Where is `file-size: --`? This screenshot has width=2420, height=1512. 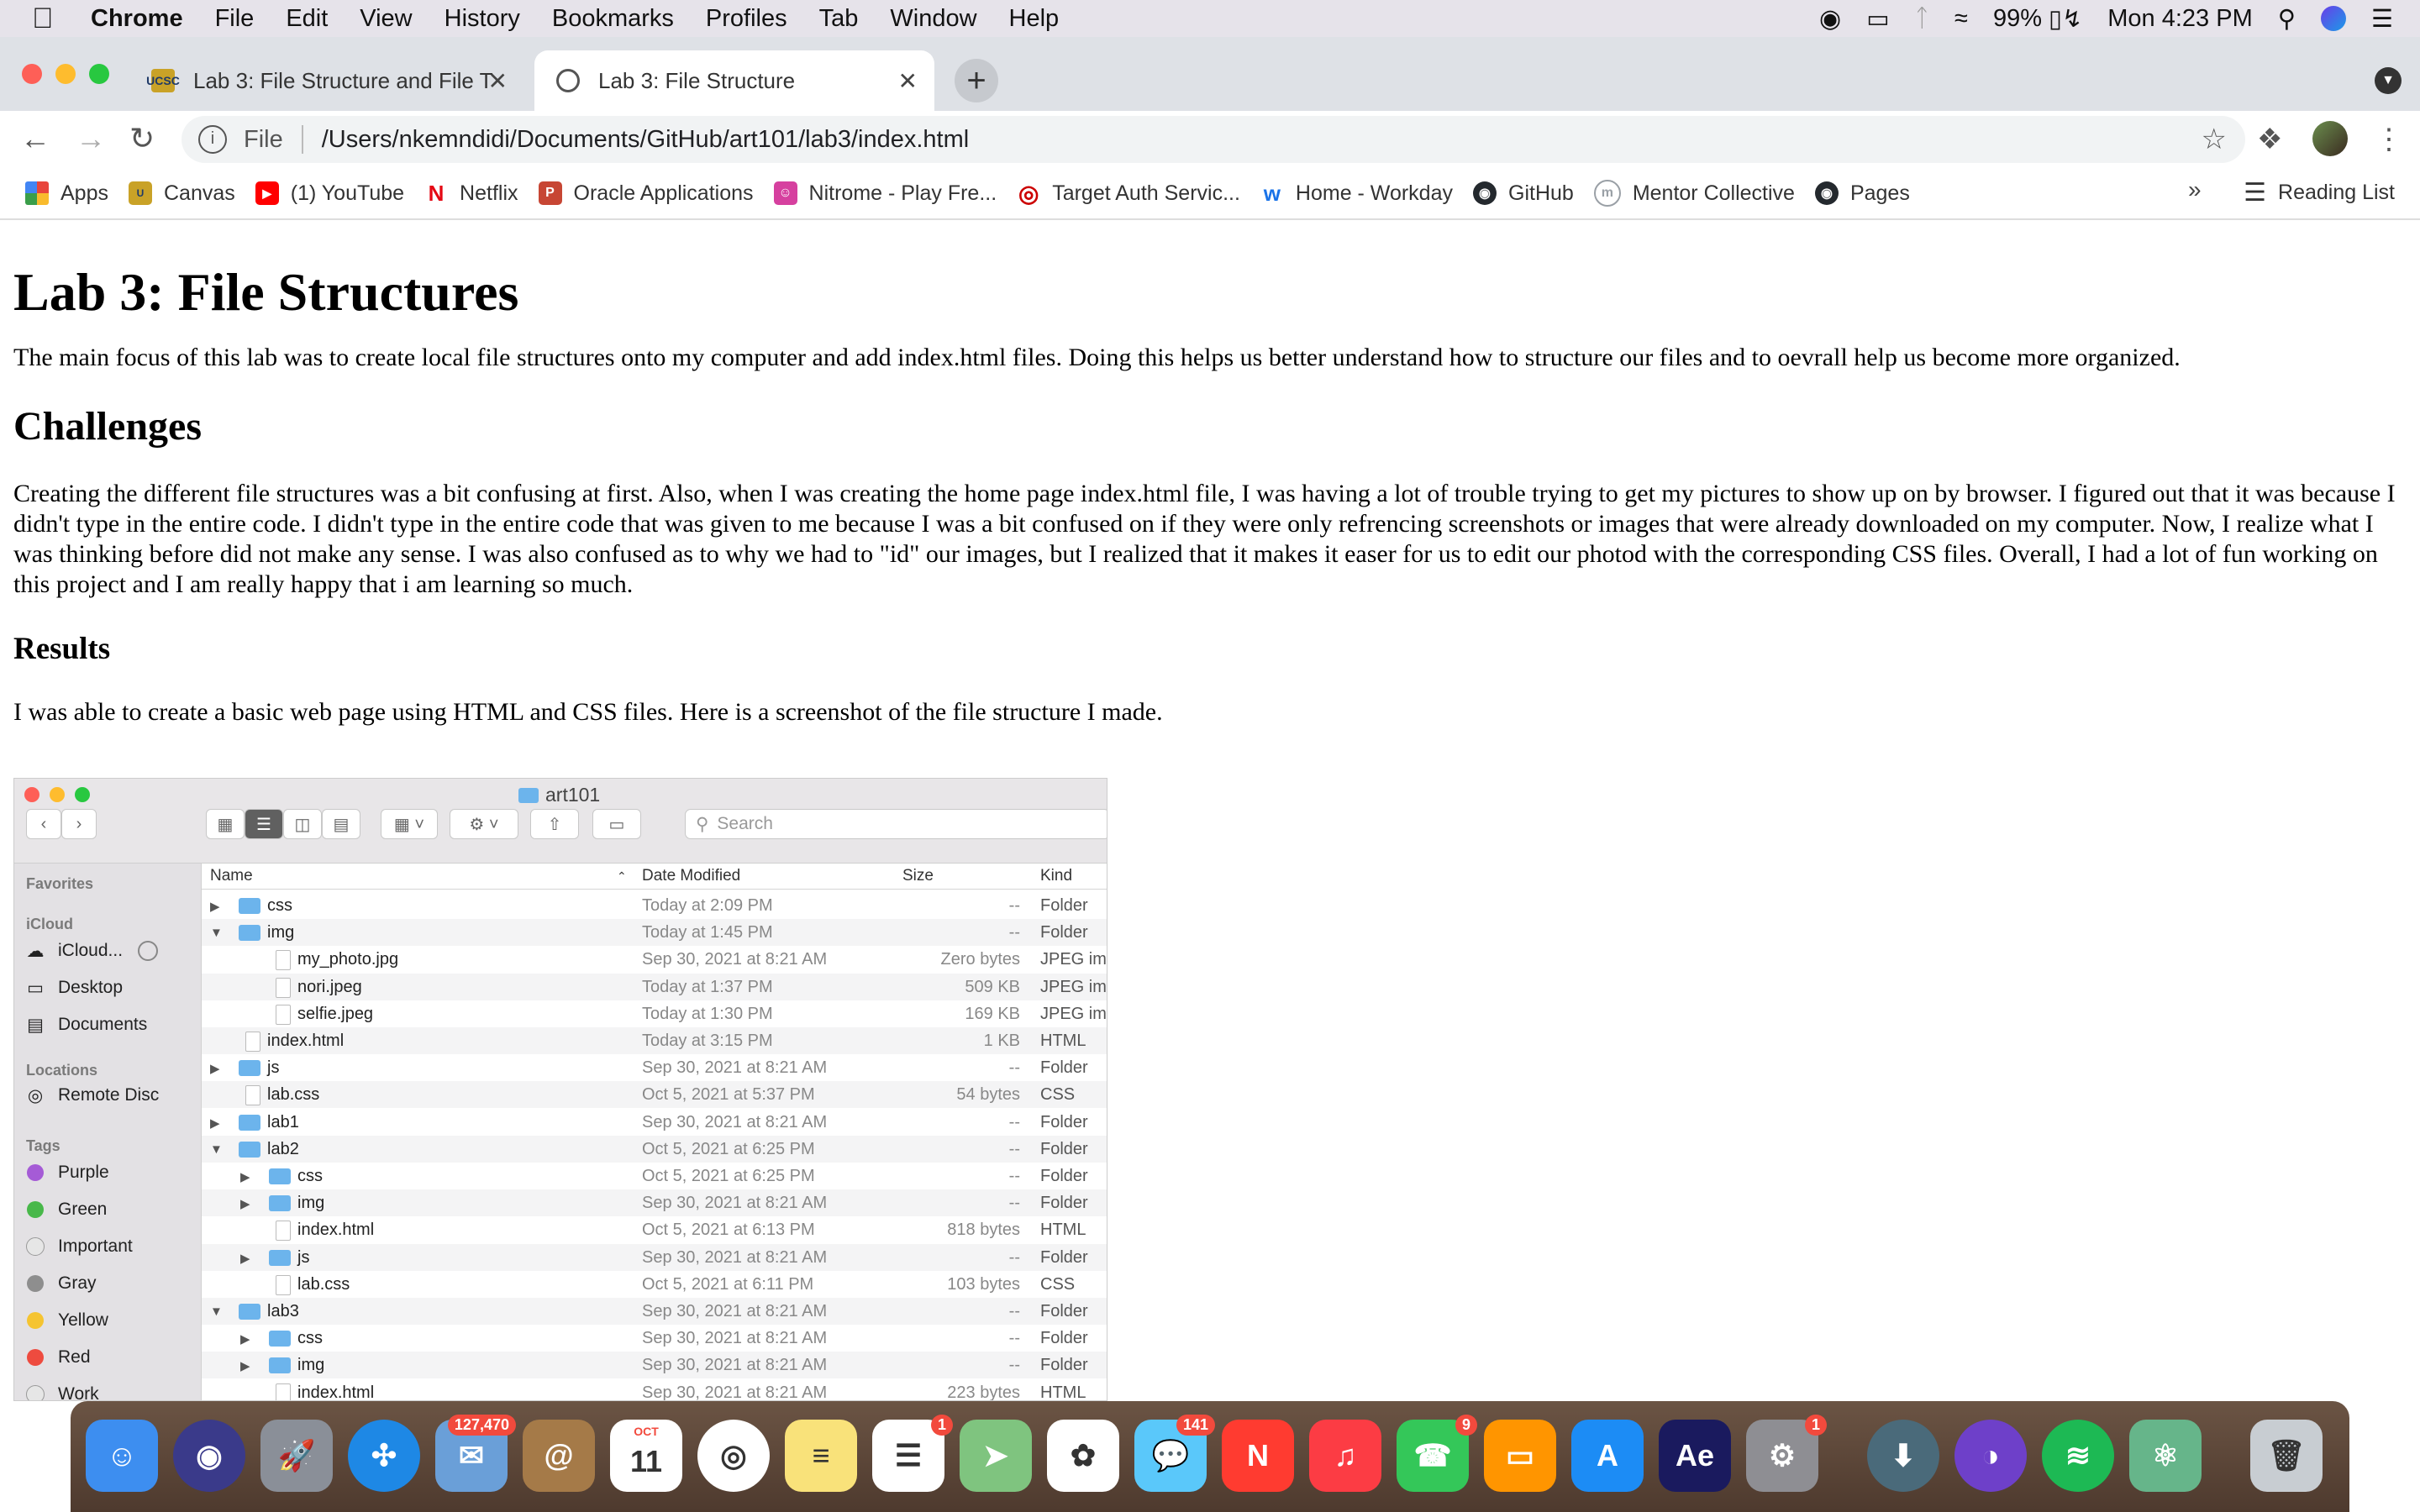
file-size: -- is located at coordinates (1014, 1068).